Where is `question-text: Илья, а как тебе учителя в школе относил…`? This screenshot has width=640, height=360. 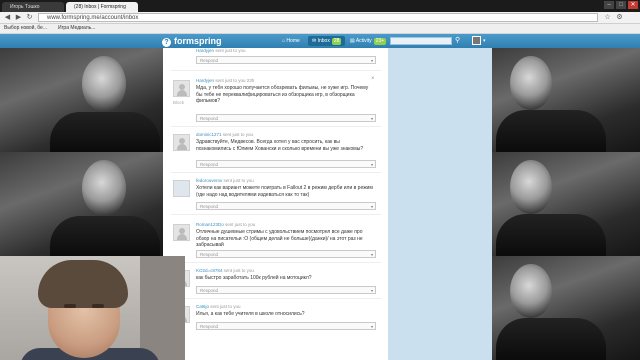 question-text: Илья, а как тебе учителя в школе относил… is located at coordinates (250, 314).